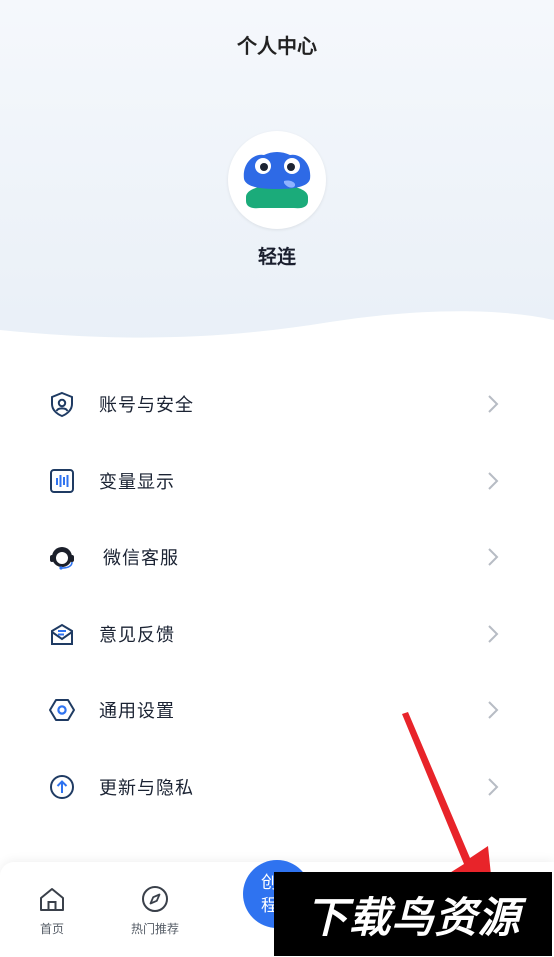  What do you see at coordinates (137, 635) in the screenshot?
I see `menu-item-label: 意见反馈` at bounding box center [137, 635].